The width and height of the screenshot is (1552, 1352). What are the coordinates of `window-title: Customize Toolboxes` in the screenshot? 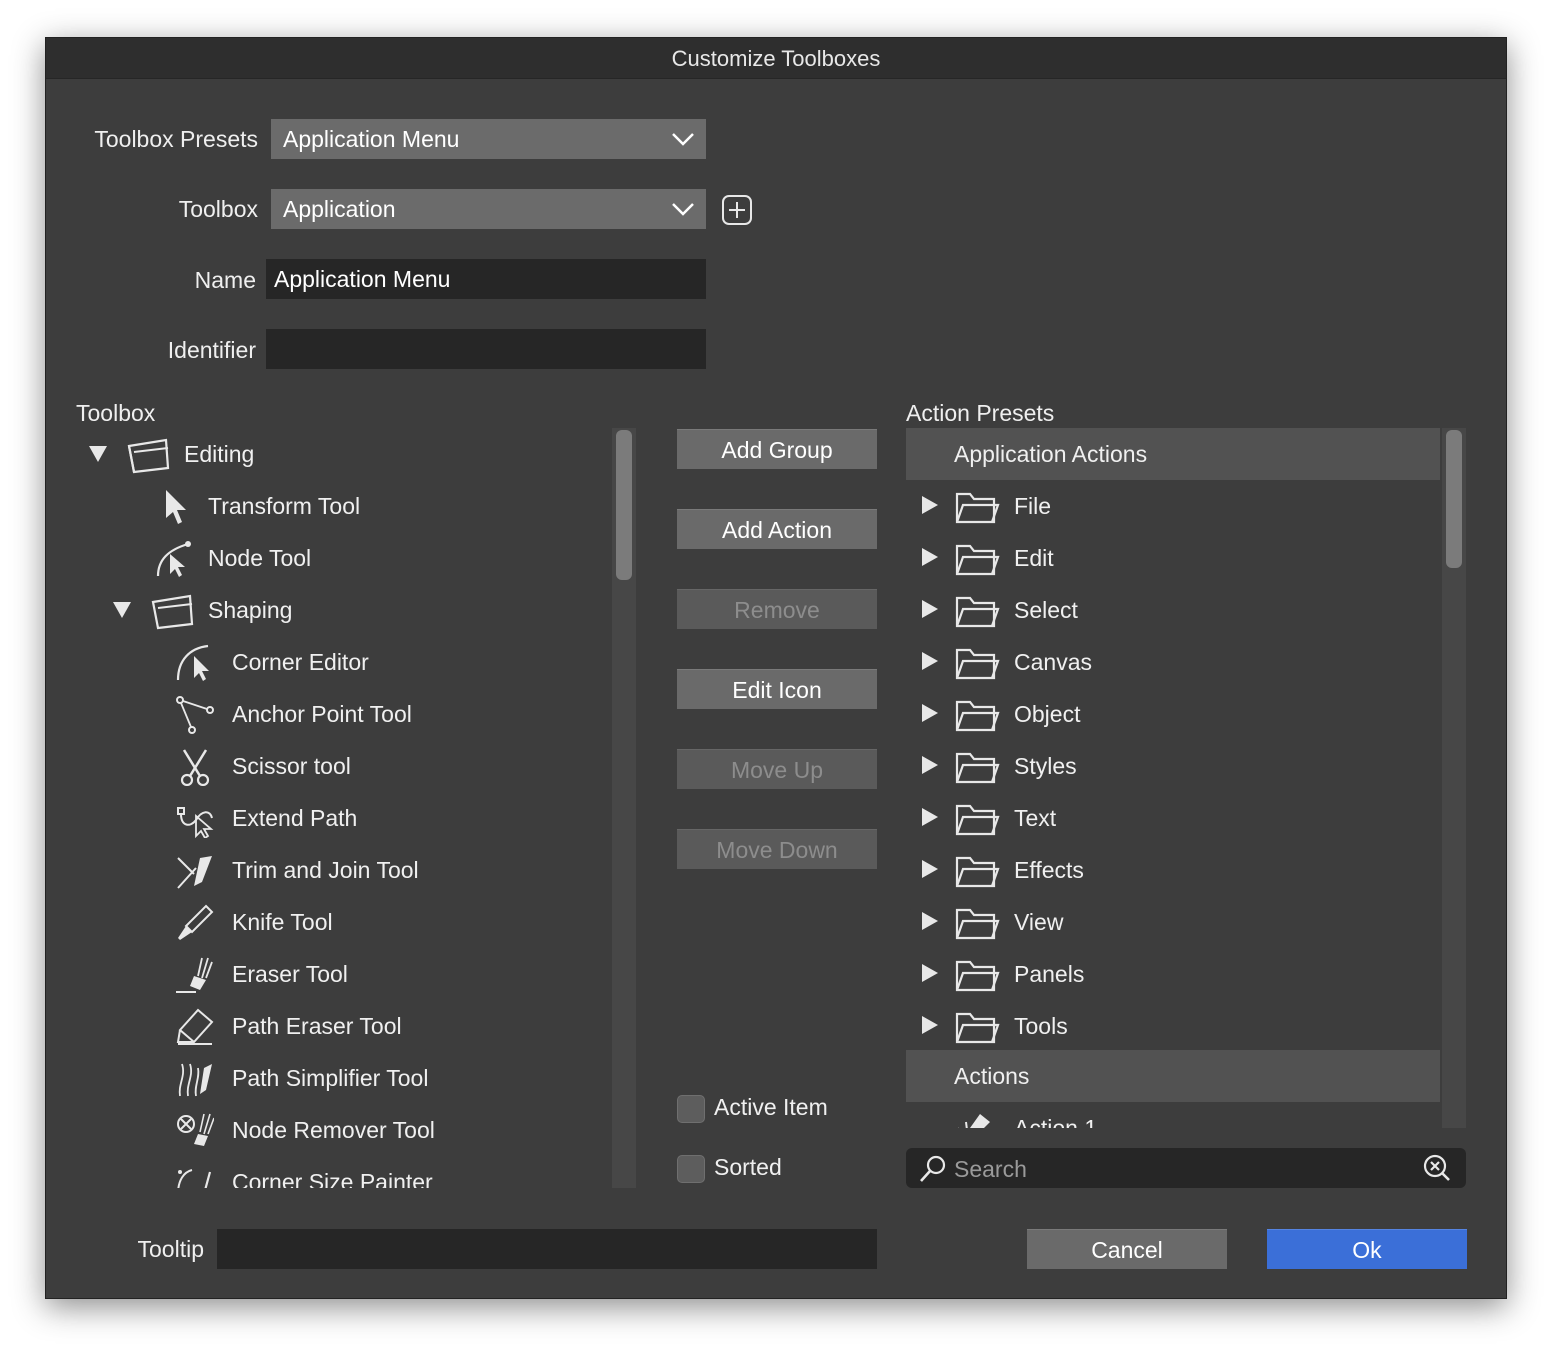 It's located at (776, 58).